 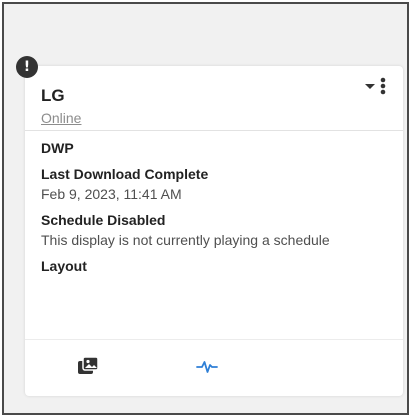 I want to click on last-download-time: Feb 9, 2023, 11:41 AM, so click(x=111, y=194).